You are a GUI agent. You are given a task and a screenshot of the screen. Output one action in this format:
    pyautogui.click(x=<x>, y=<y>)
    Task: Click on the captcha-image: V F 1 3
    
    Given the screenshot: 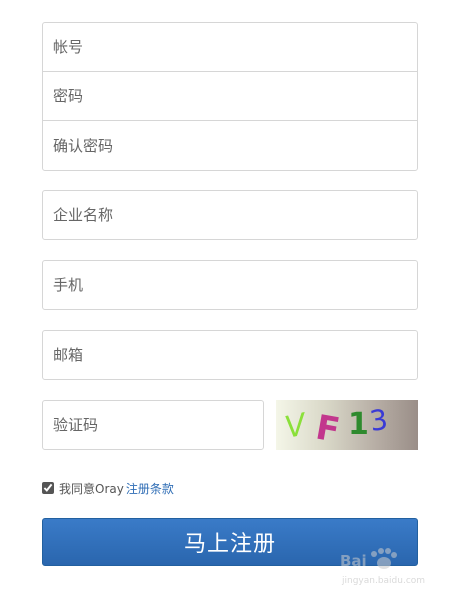 What is the action you would take?
    pyautogui.click(x=347, y=425)
    